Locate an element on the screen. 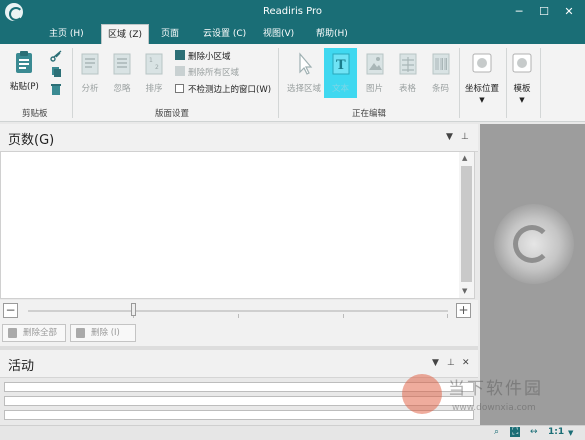  small-zone-icon is located at coordinates (180, 55).